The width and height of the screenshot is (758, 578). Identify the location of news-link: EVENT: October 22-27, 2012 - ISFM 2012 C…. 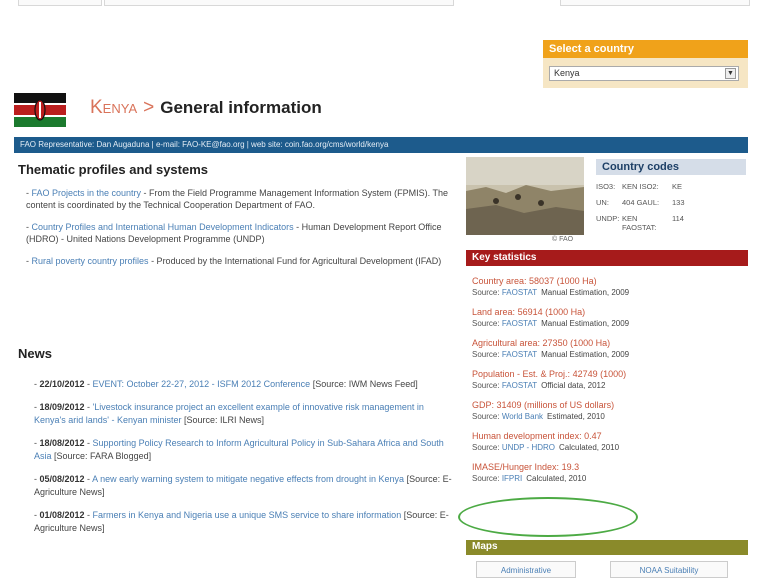
(202, 384).